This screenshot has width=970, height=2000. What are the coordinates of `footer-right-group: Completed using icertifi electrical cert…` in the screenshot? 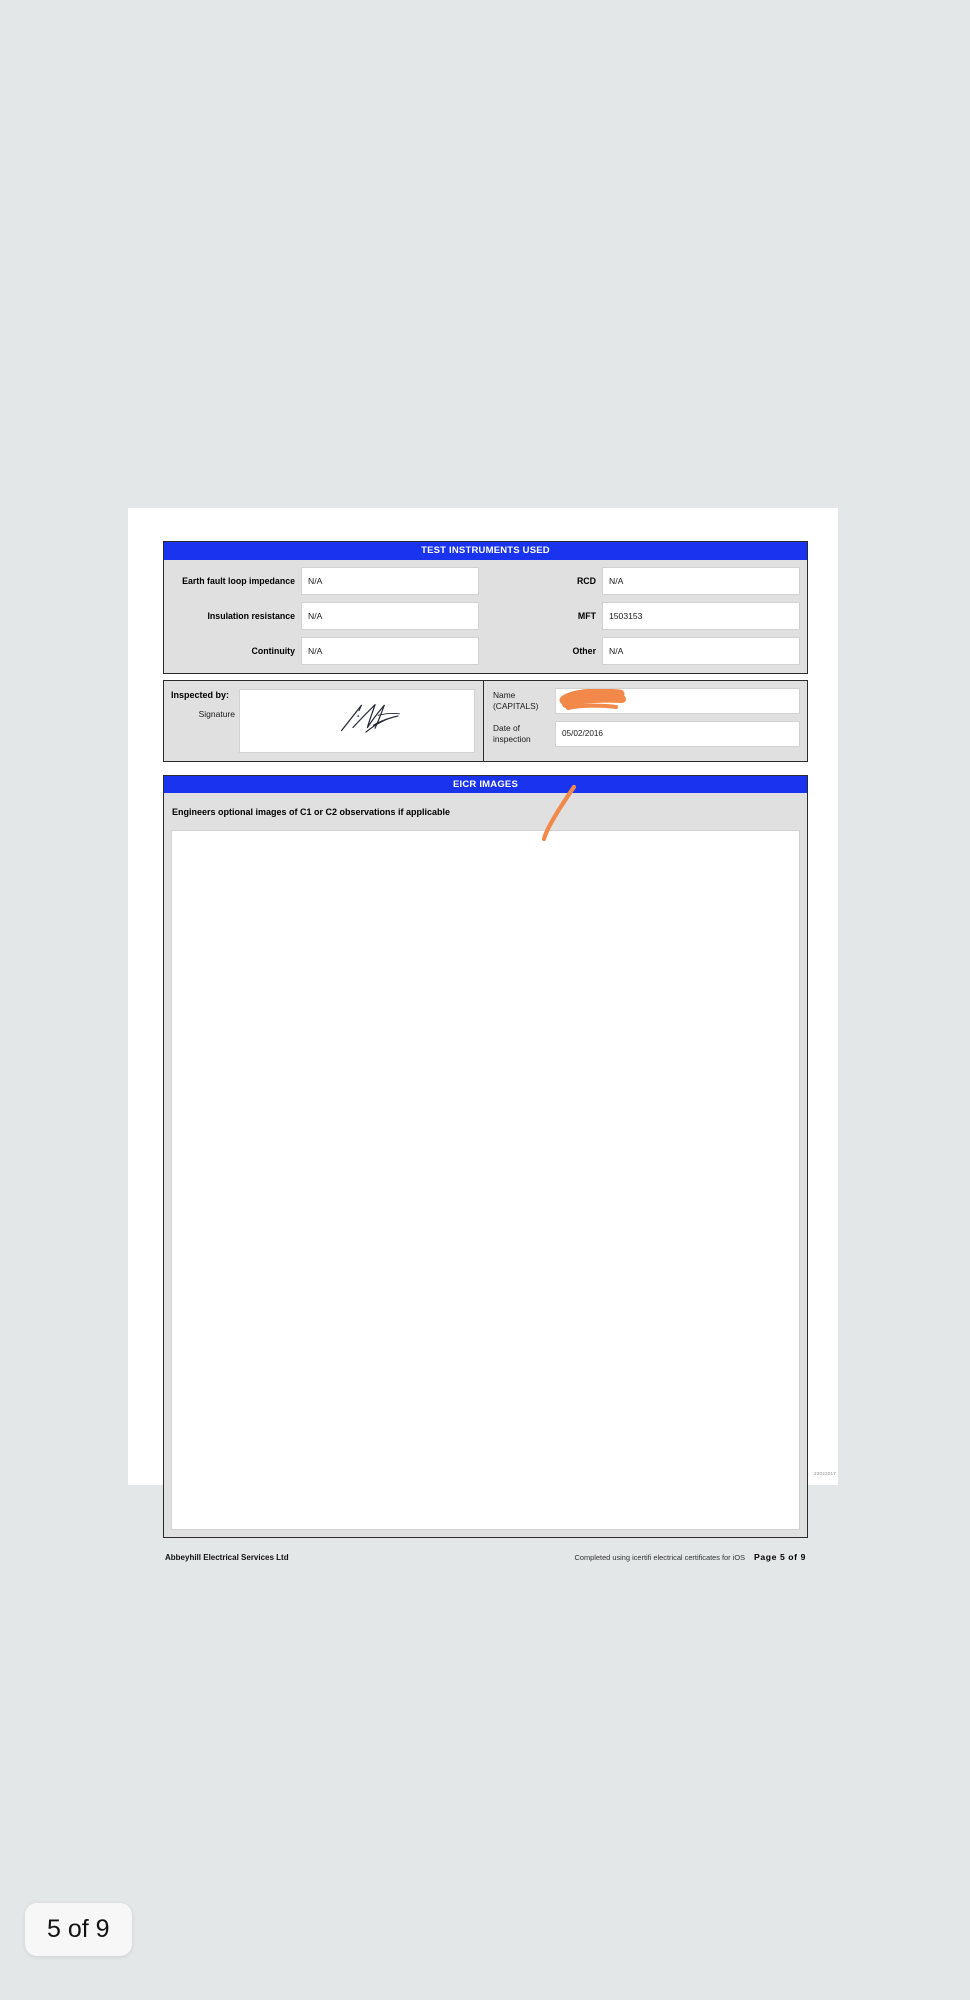 It's located at (690, 1557).